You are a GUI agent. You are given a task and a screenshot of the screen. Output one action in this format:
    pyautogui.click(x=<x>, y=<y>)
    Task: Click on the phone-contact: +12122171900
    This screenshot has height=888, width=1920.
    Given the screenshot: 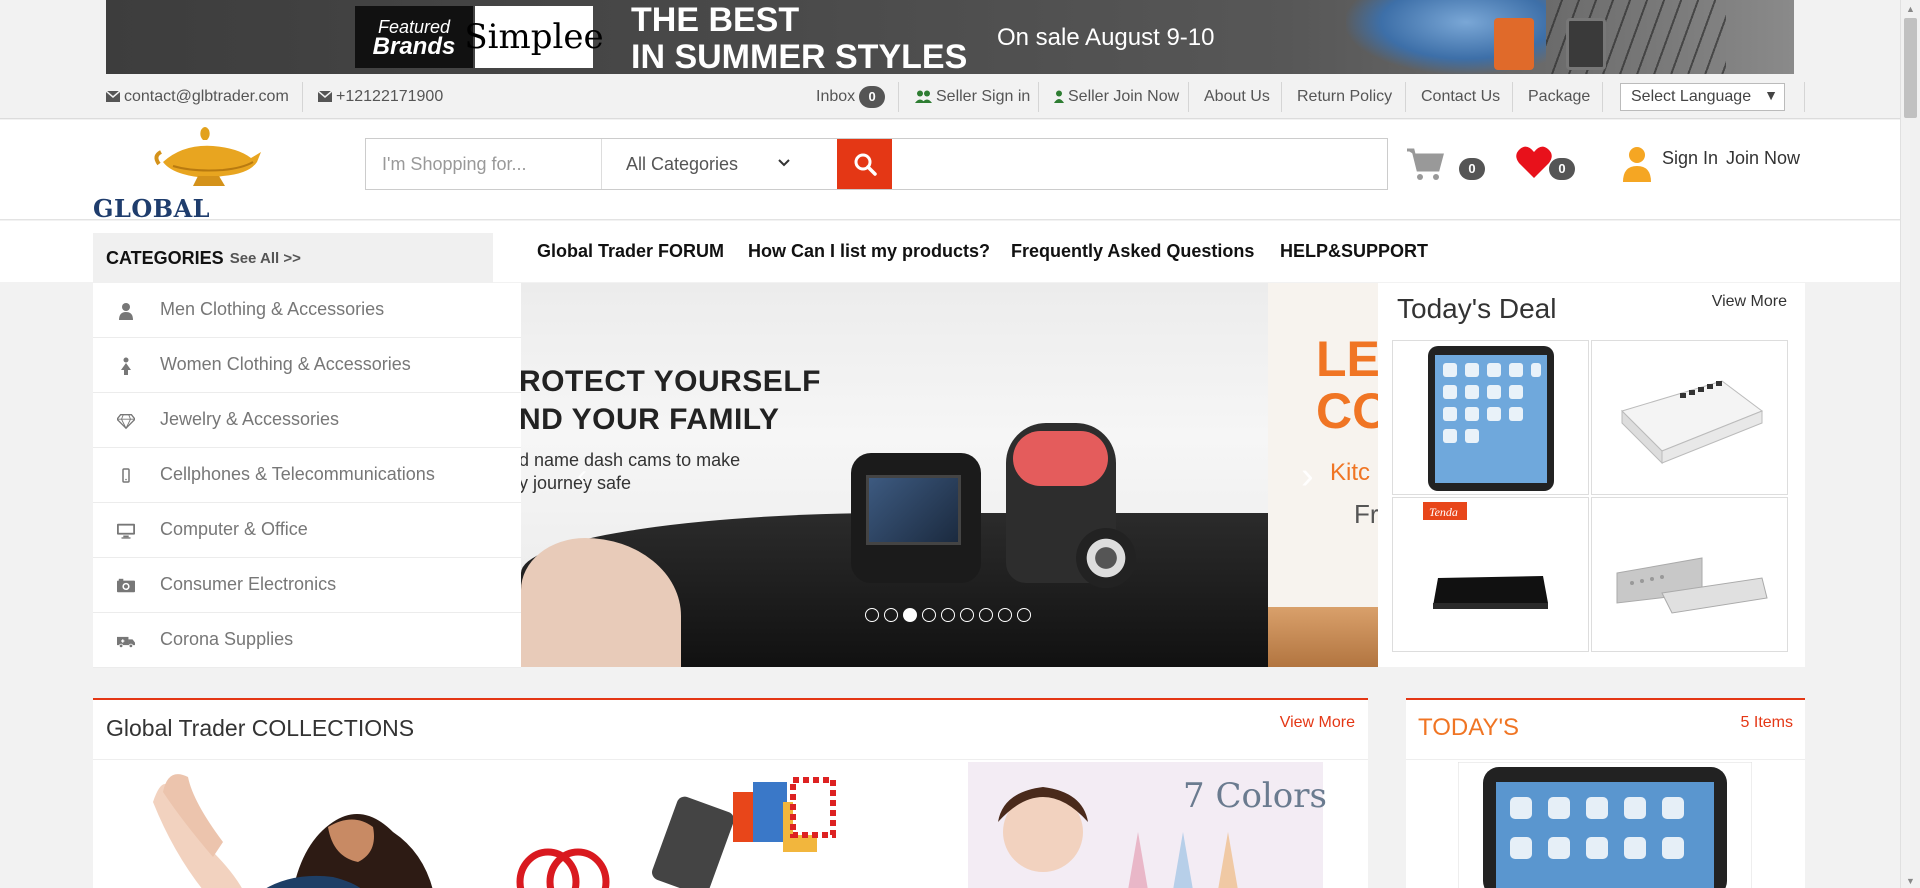 What is the action you would take?
    pyautogui.click(x=380, y=96)
    